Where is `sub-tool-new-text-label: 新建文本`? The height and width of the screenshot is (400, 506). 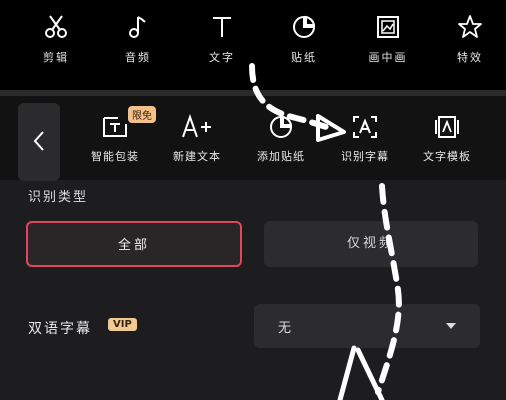 sub-tool-new-text-label: 新建文本 is located at coordinates (197, 156).